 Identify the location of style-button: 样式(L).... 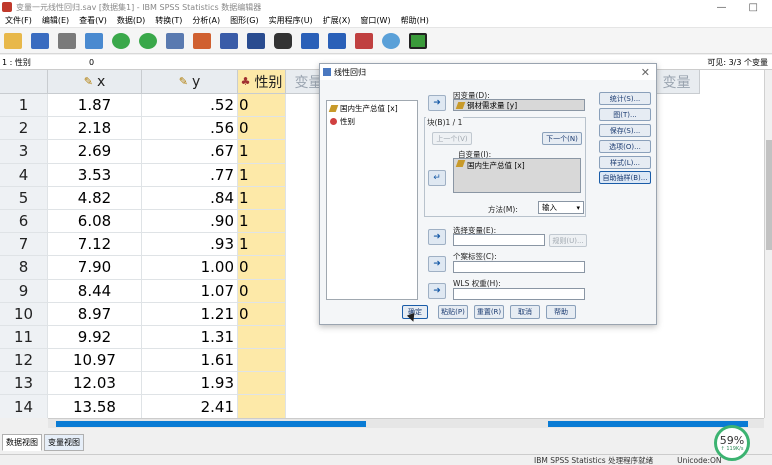
(625, 162).